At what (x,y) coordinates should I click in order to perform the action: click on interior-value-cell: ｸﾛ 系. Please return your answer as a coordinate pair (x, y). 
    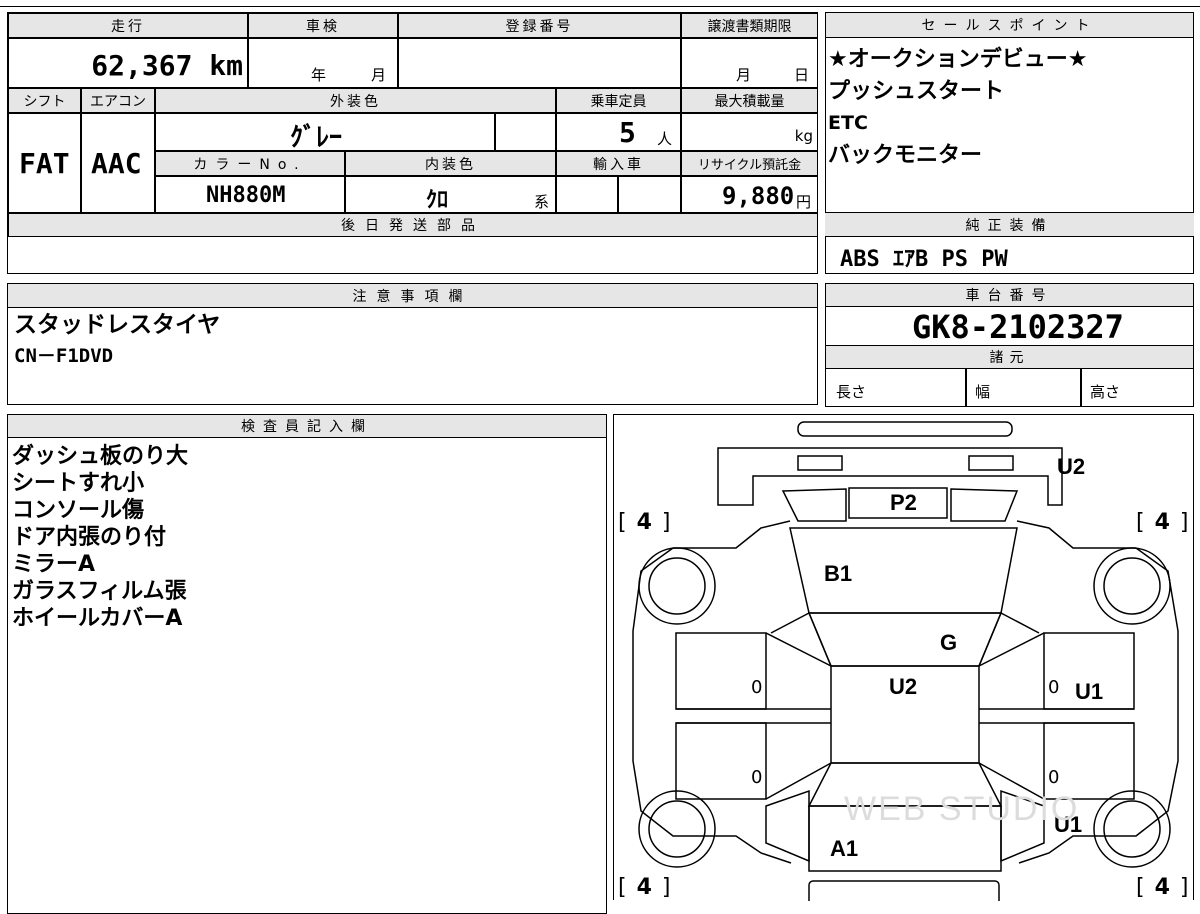
    Looking at the image, I should click on (450, 194).